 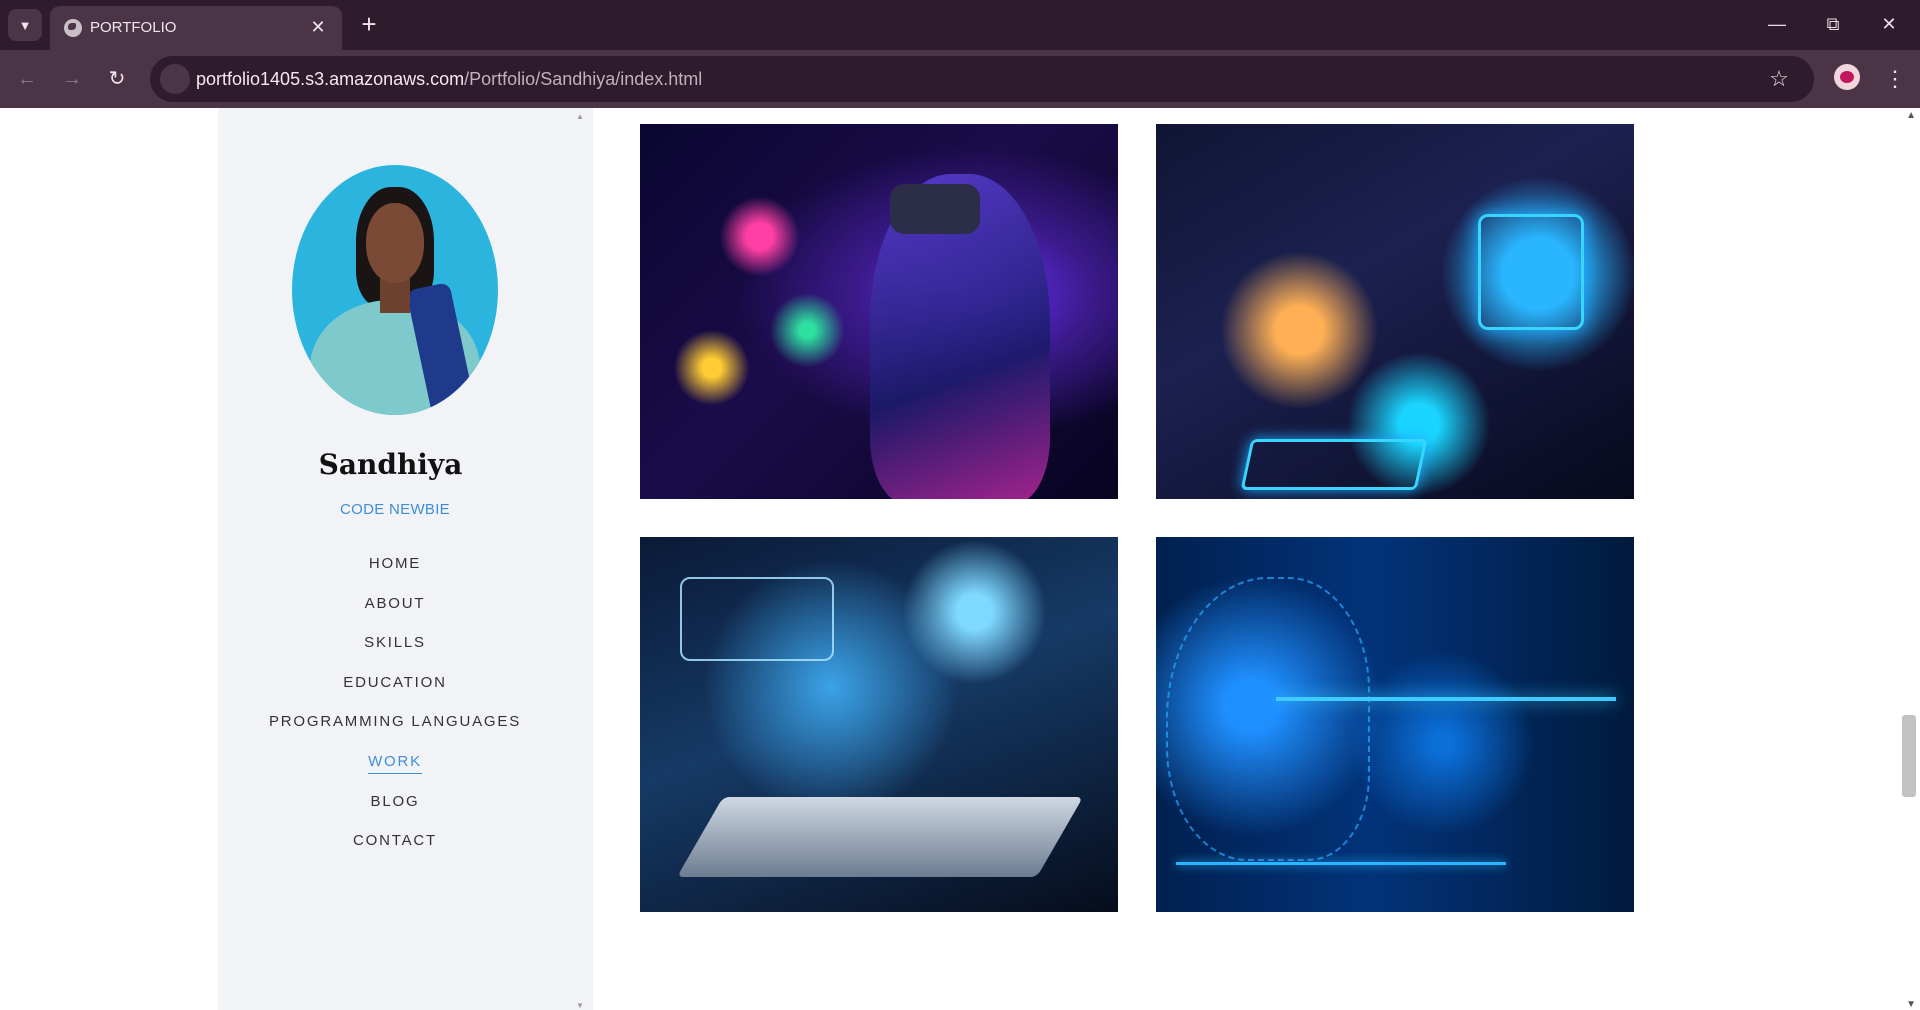 What do you see at coordinates (390, 464) in the screenshot?
I see `profile-name: Sandhiya` at bounding box center [390, 464].